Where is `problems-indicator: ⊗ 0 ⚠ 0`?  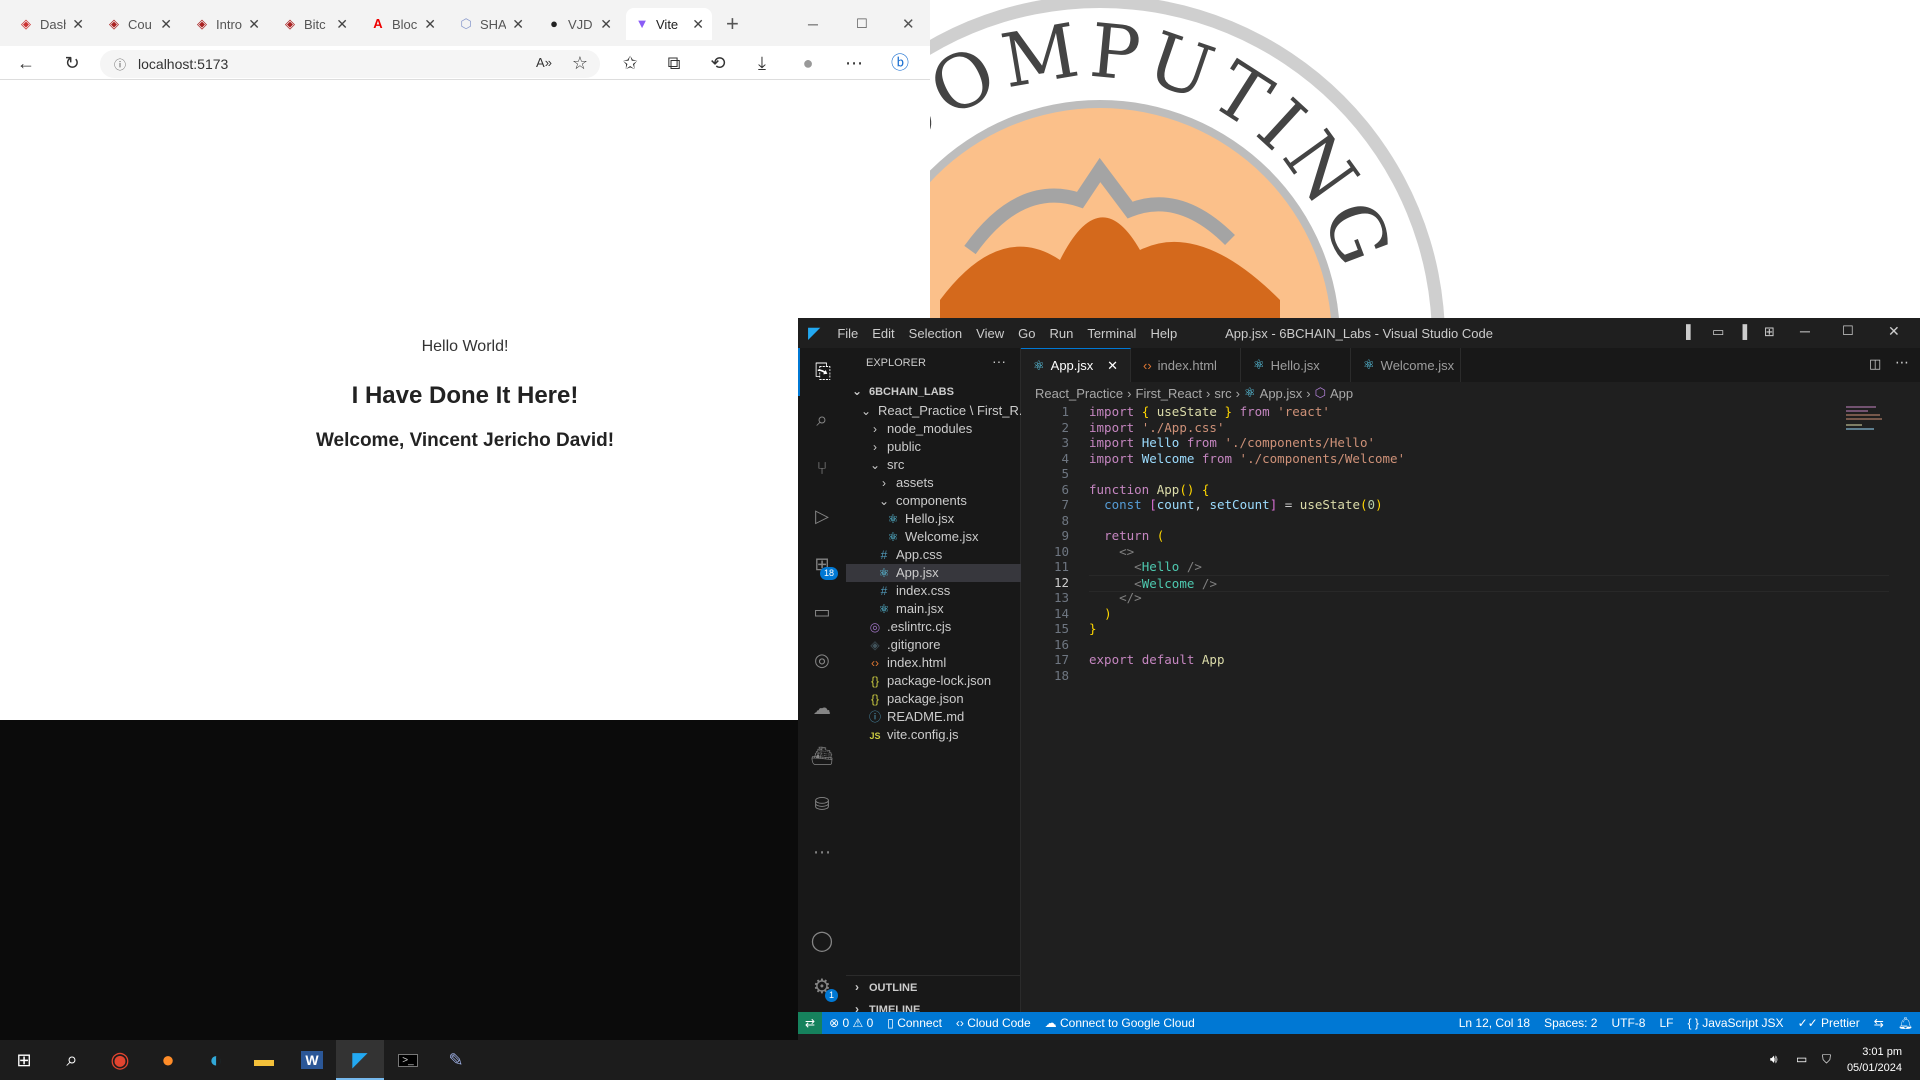 problems-indicator: ⊗ 0 ⚠ 0 is located at coordinates (851, 1023).